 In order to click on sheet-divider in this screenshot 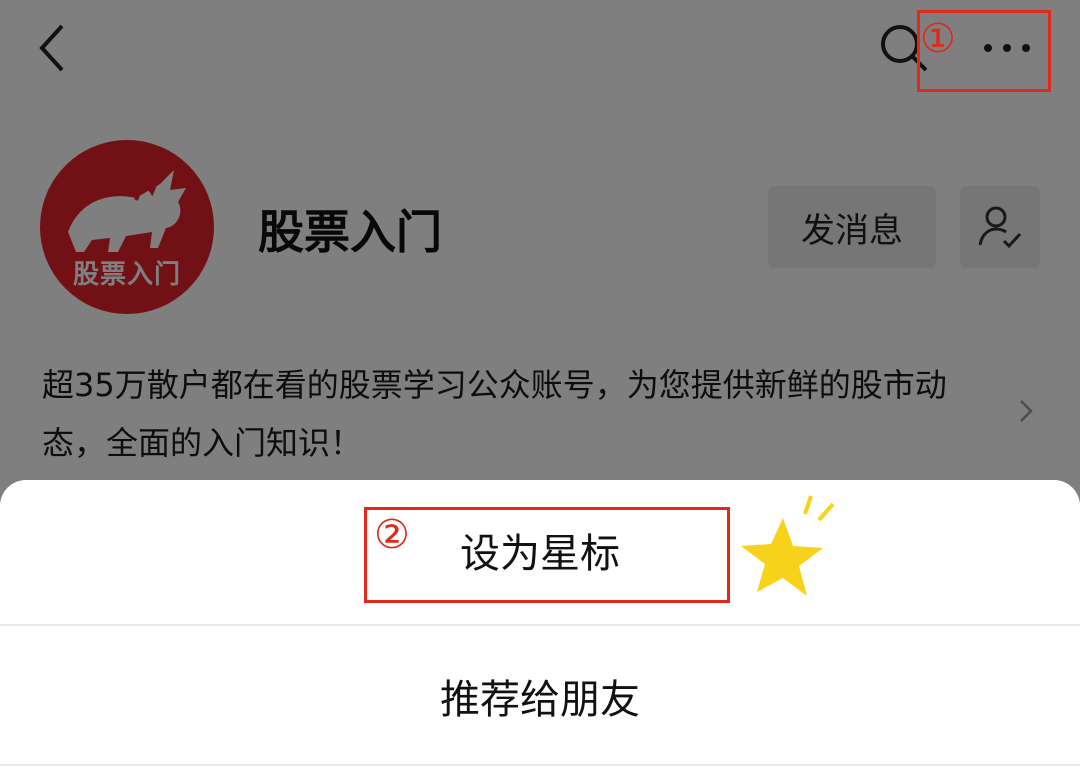, I will do `click(540, 765)`.